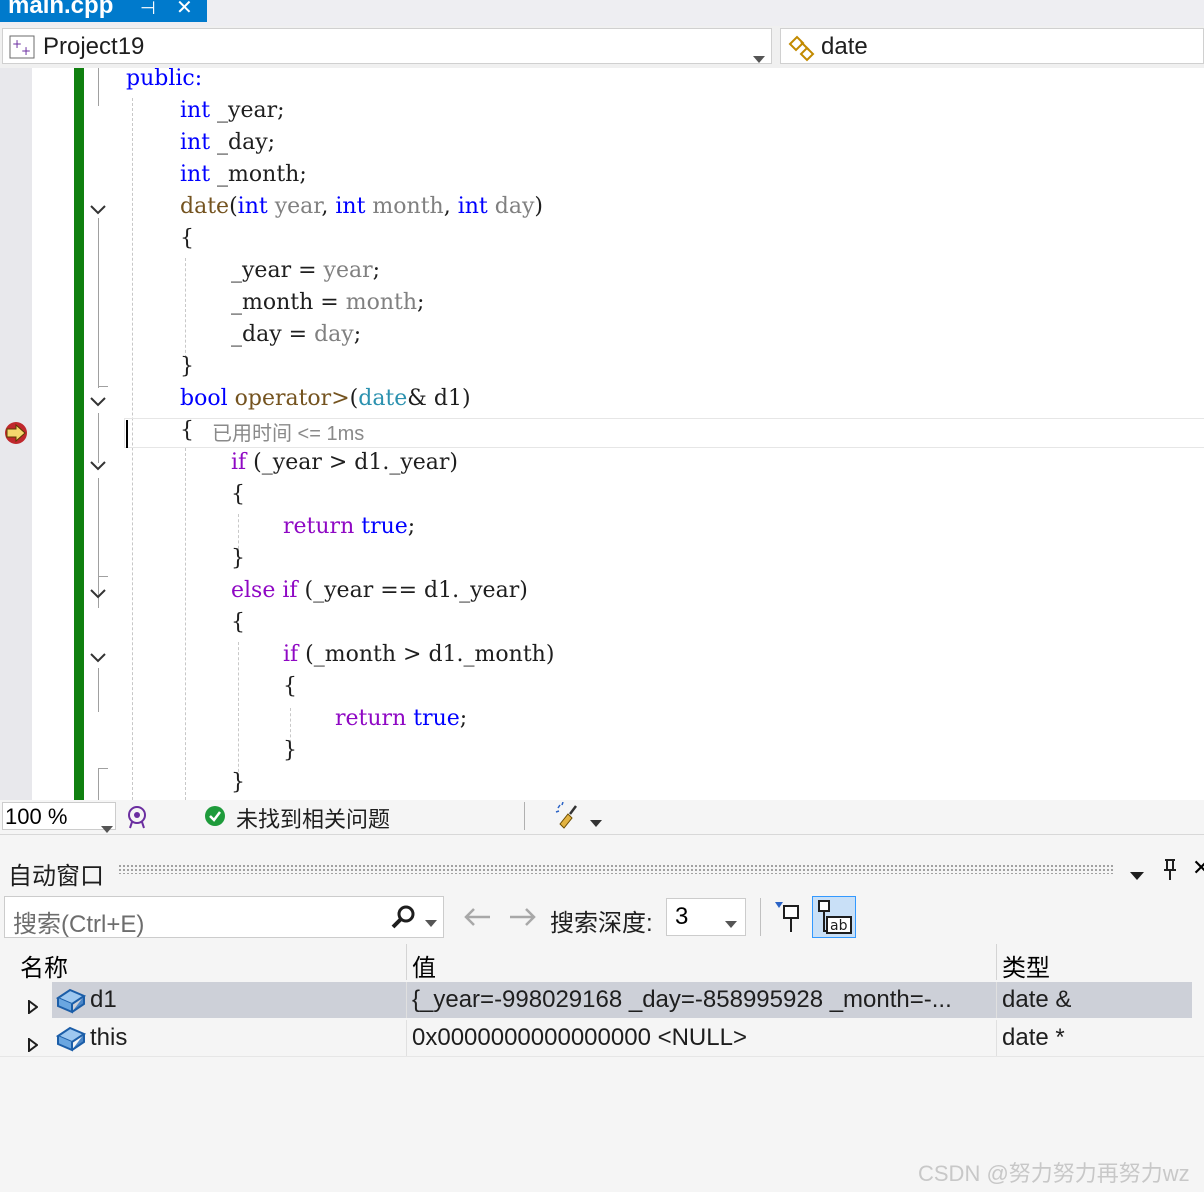 The image size is (1204, 1192). Describe the element at coordinates (1170, 872) in the screenshot. I see `pin-icon` at that location.